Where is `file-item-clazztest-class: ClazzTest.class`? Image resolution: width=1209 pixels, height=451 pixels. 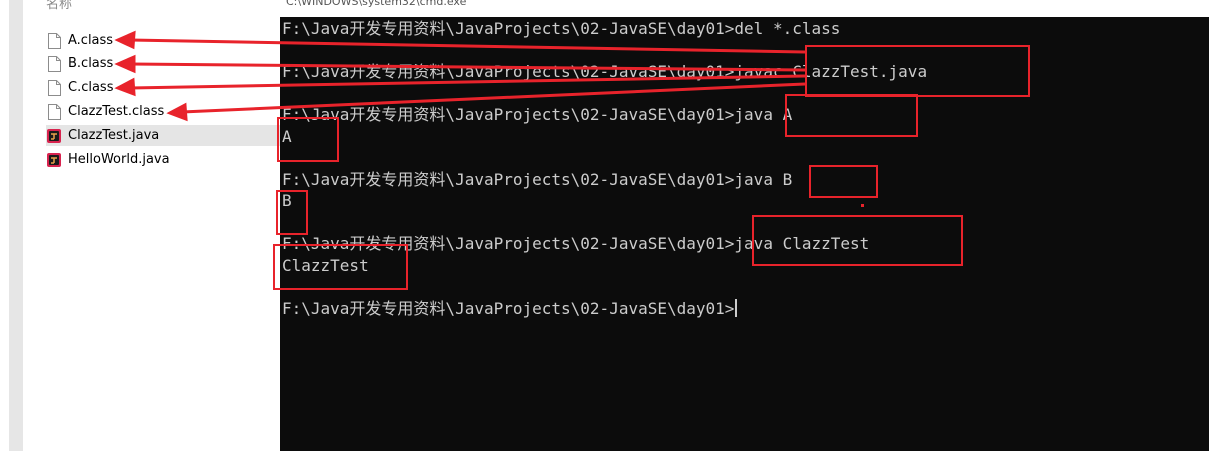 file-item-clazztest-class: ClazzTest.class is located at coordinates (163, 111).